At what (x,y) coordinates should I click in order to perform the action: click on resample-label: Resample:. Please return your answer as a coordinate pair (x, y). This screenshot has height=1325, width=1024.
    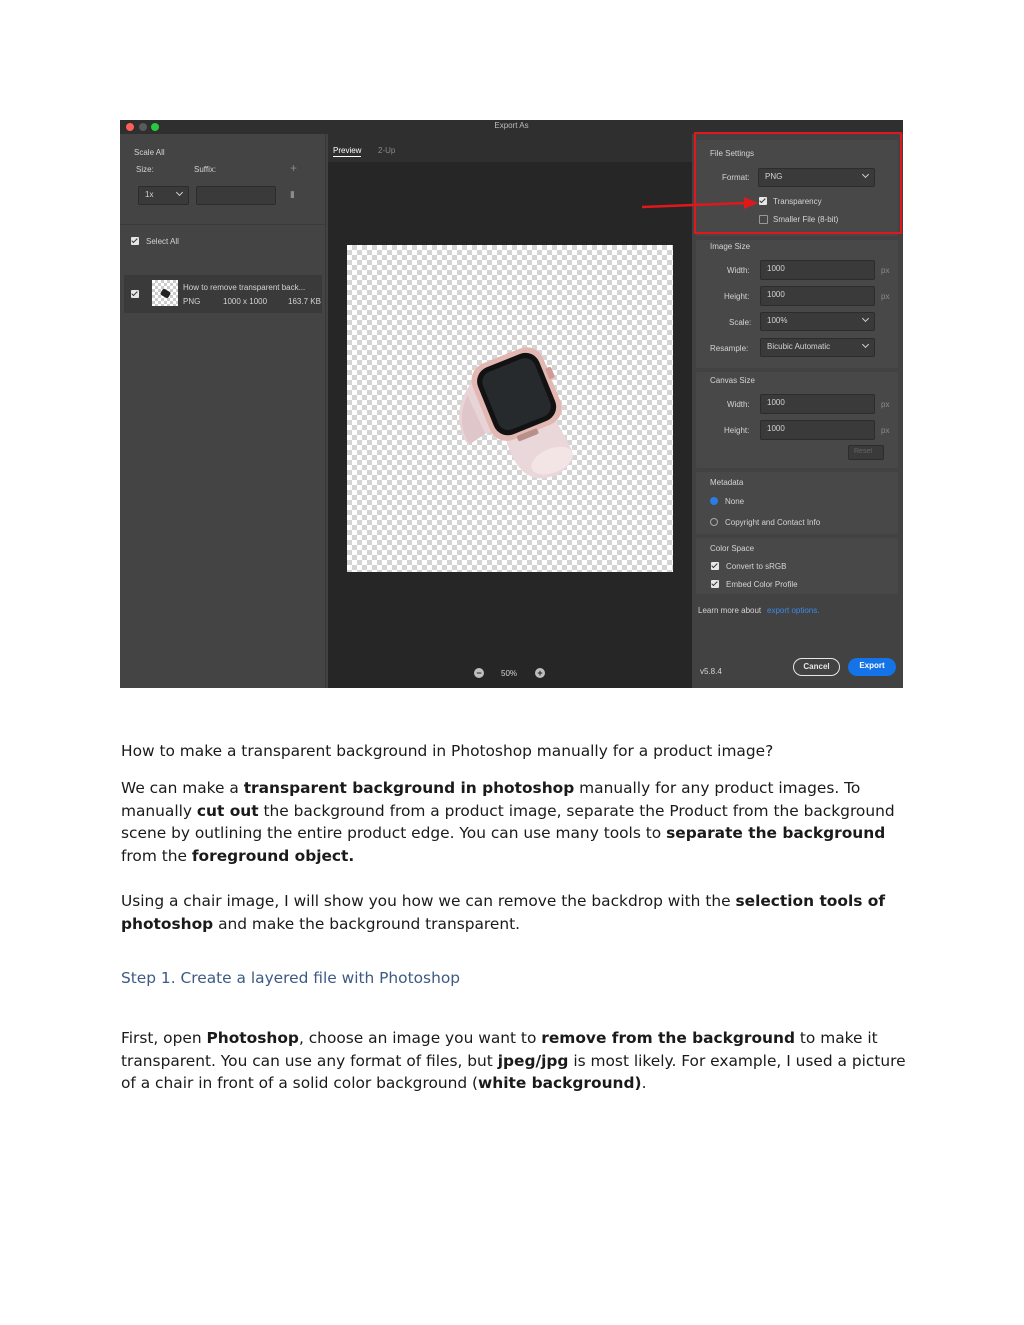
    Looking at the image, I should click on (729, 348).